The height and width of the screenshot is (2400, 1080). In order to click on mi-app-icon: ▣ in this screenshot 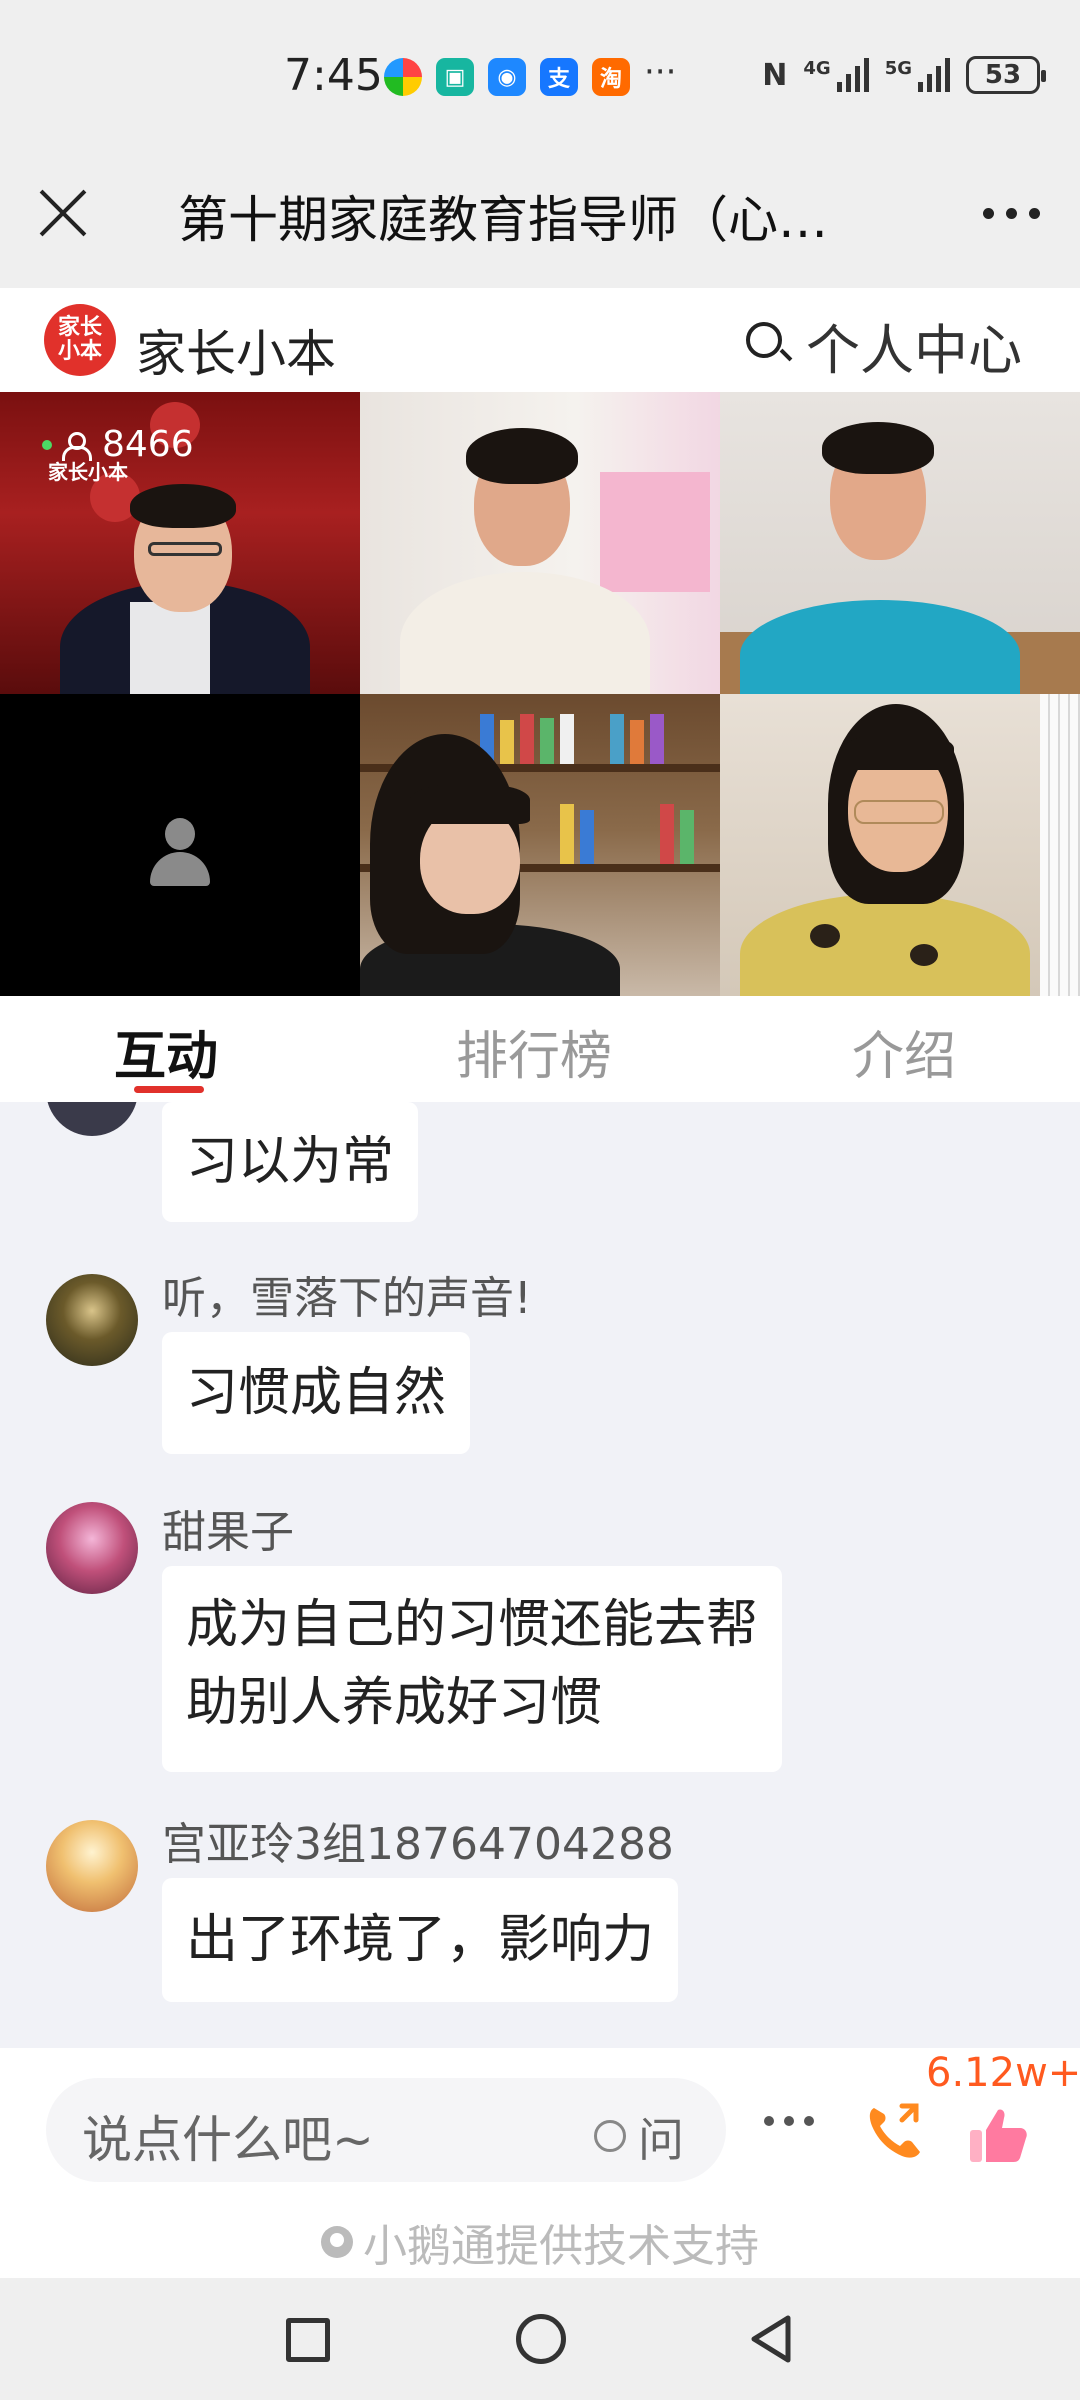, I will do `click(455, 77)`.